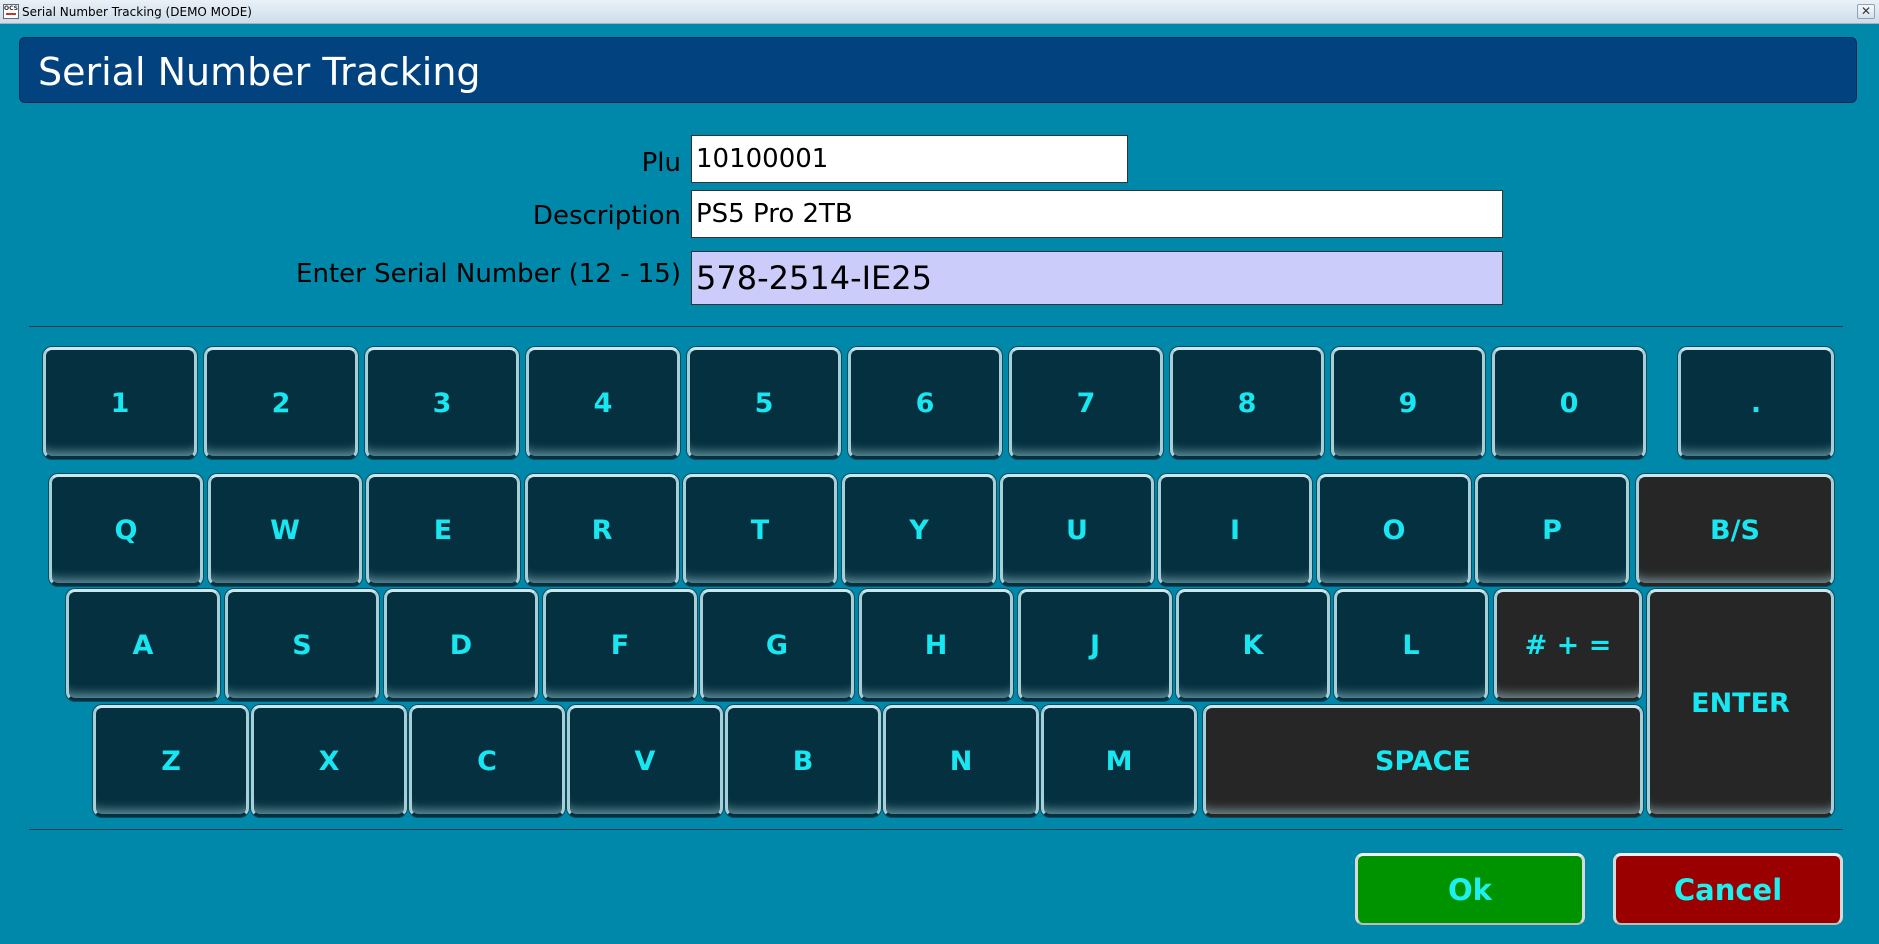  Describe the element at coordinates (1568, 645) in the screenshot. I see `symbols-key: # + =` at that location.